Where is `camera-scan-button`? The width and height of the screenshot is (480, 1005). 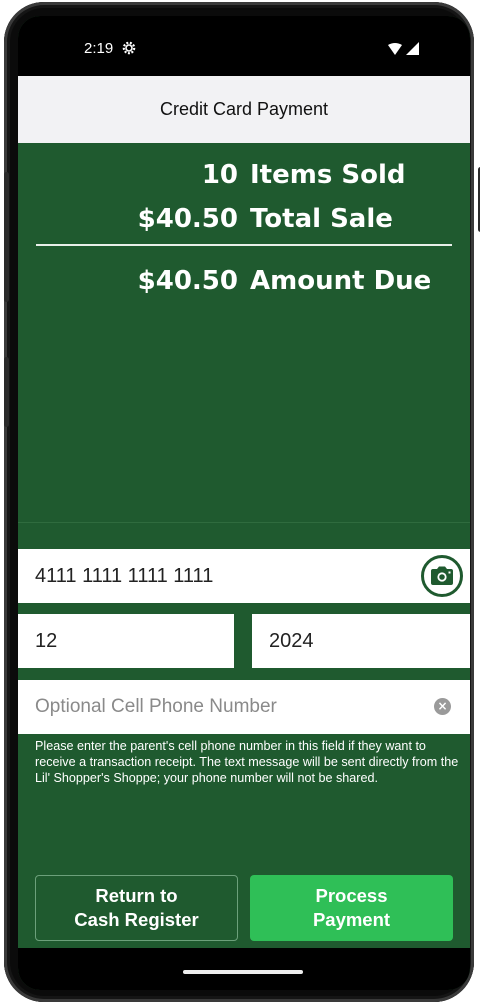 camera-scan-button is located at coordinates (442, 576).